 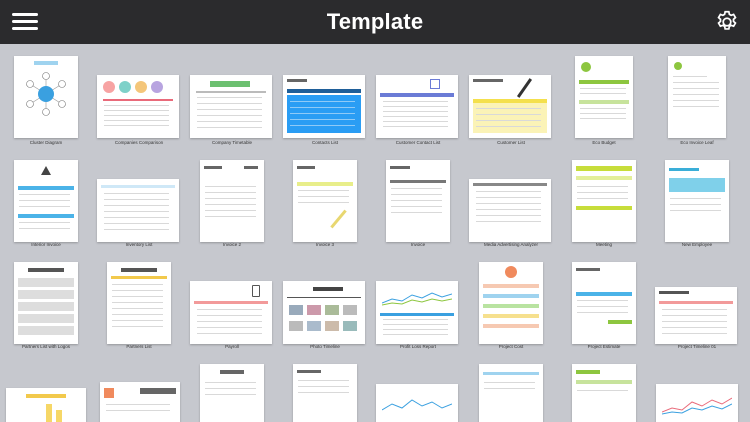 I want to click on template-label: Project Estimate, so click(x=604, y=346).